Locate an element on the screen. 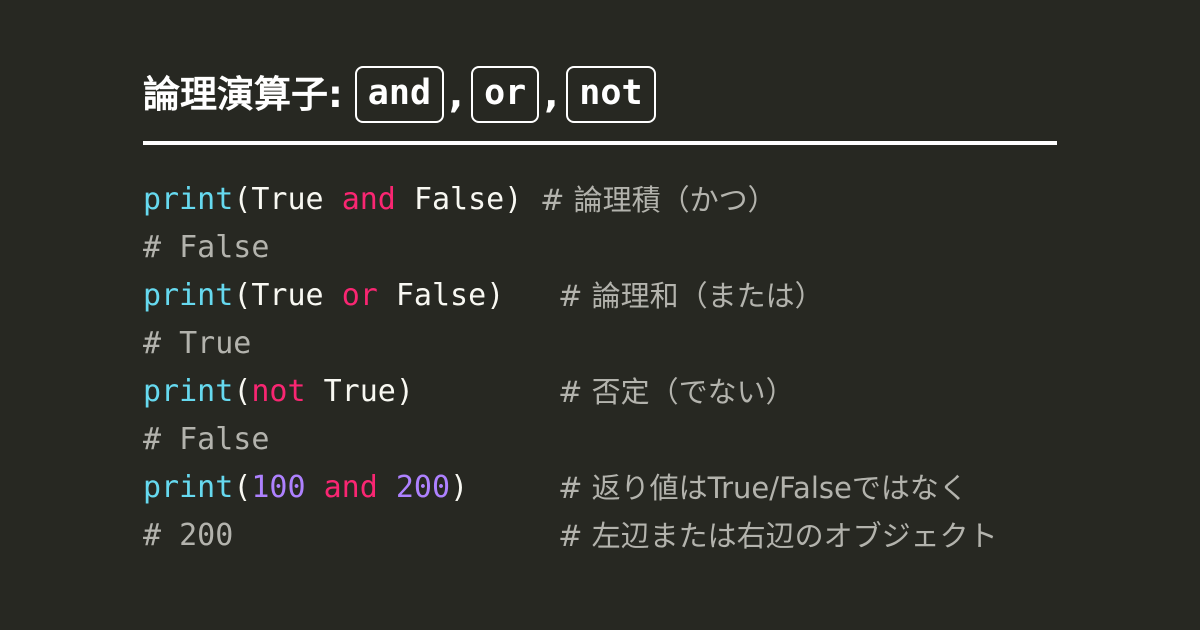 This screenshot has height=630, width=1200. keyword-box-and: and is located at coordinates (399, 94).